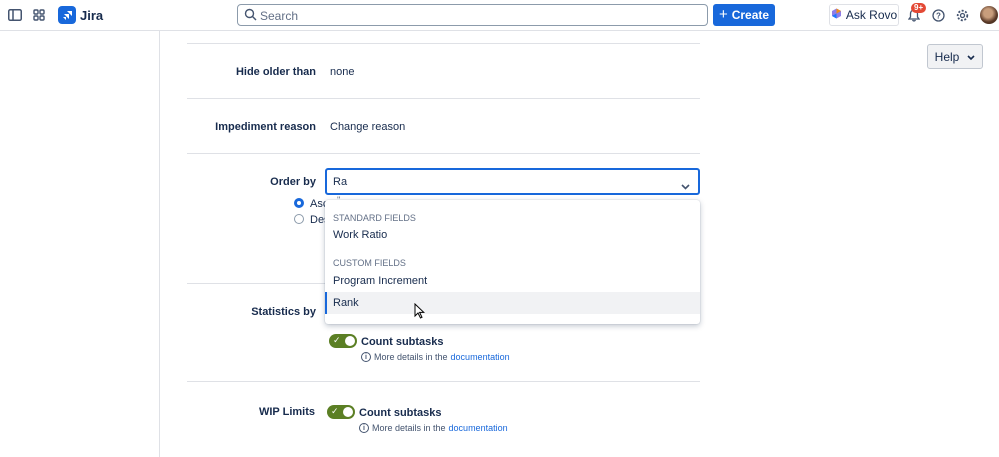  Describe the element at coordinates (472, 15) in the screenshot. I see `search-input: Search` at that location.